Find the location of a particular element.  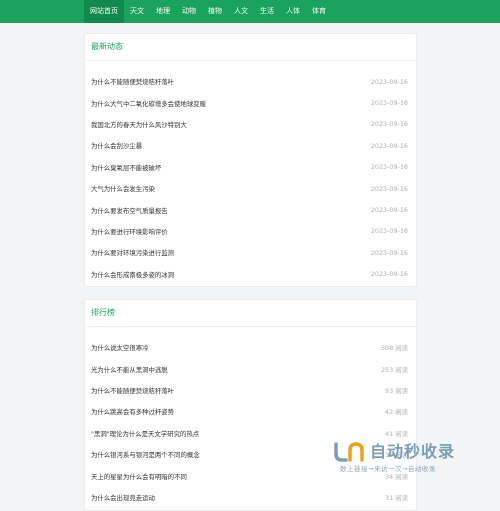

news-row-title-link: 为什么不能随便焚烧秸秆落叶 is located at coordinates (132, 81).